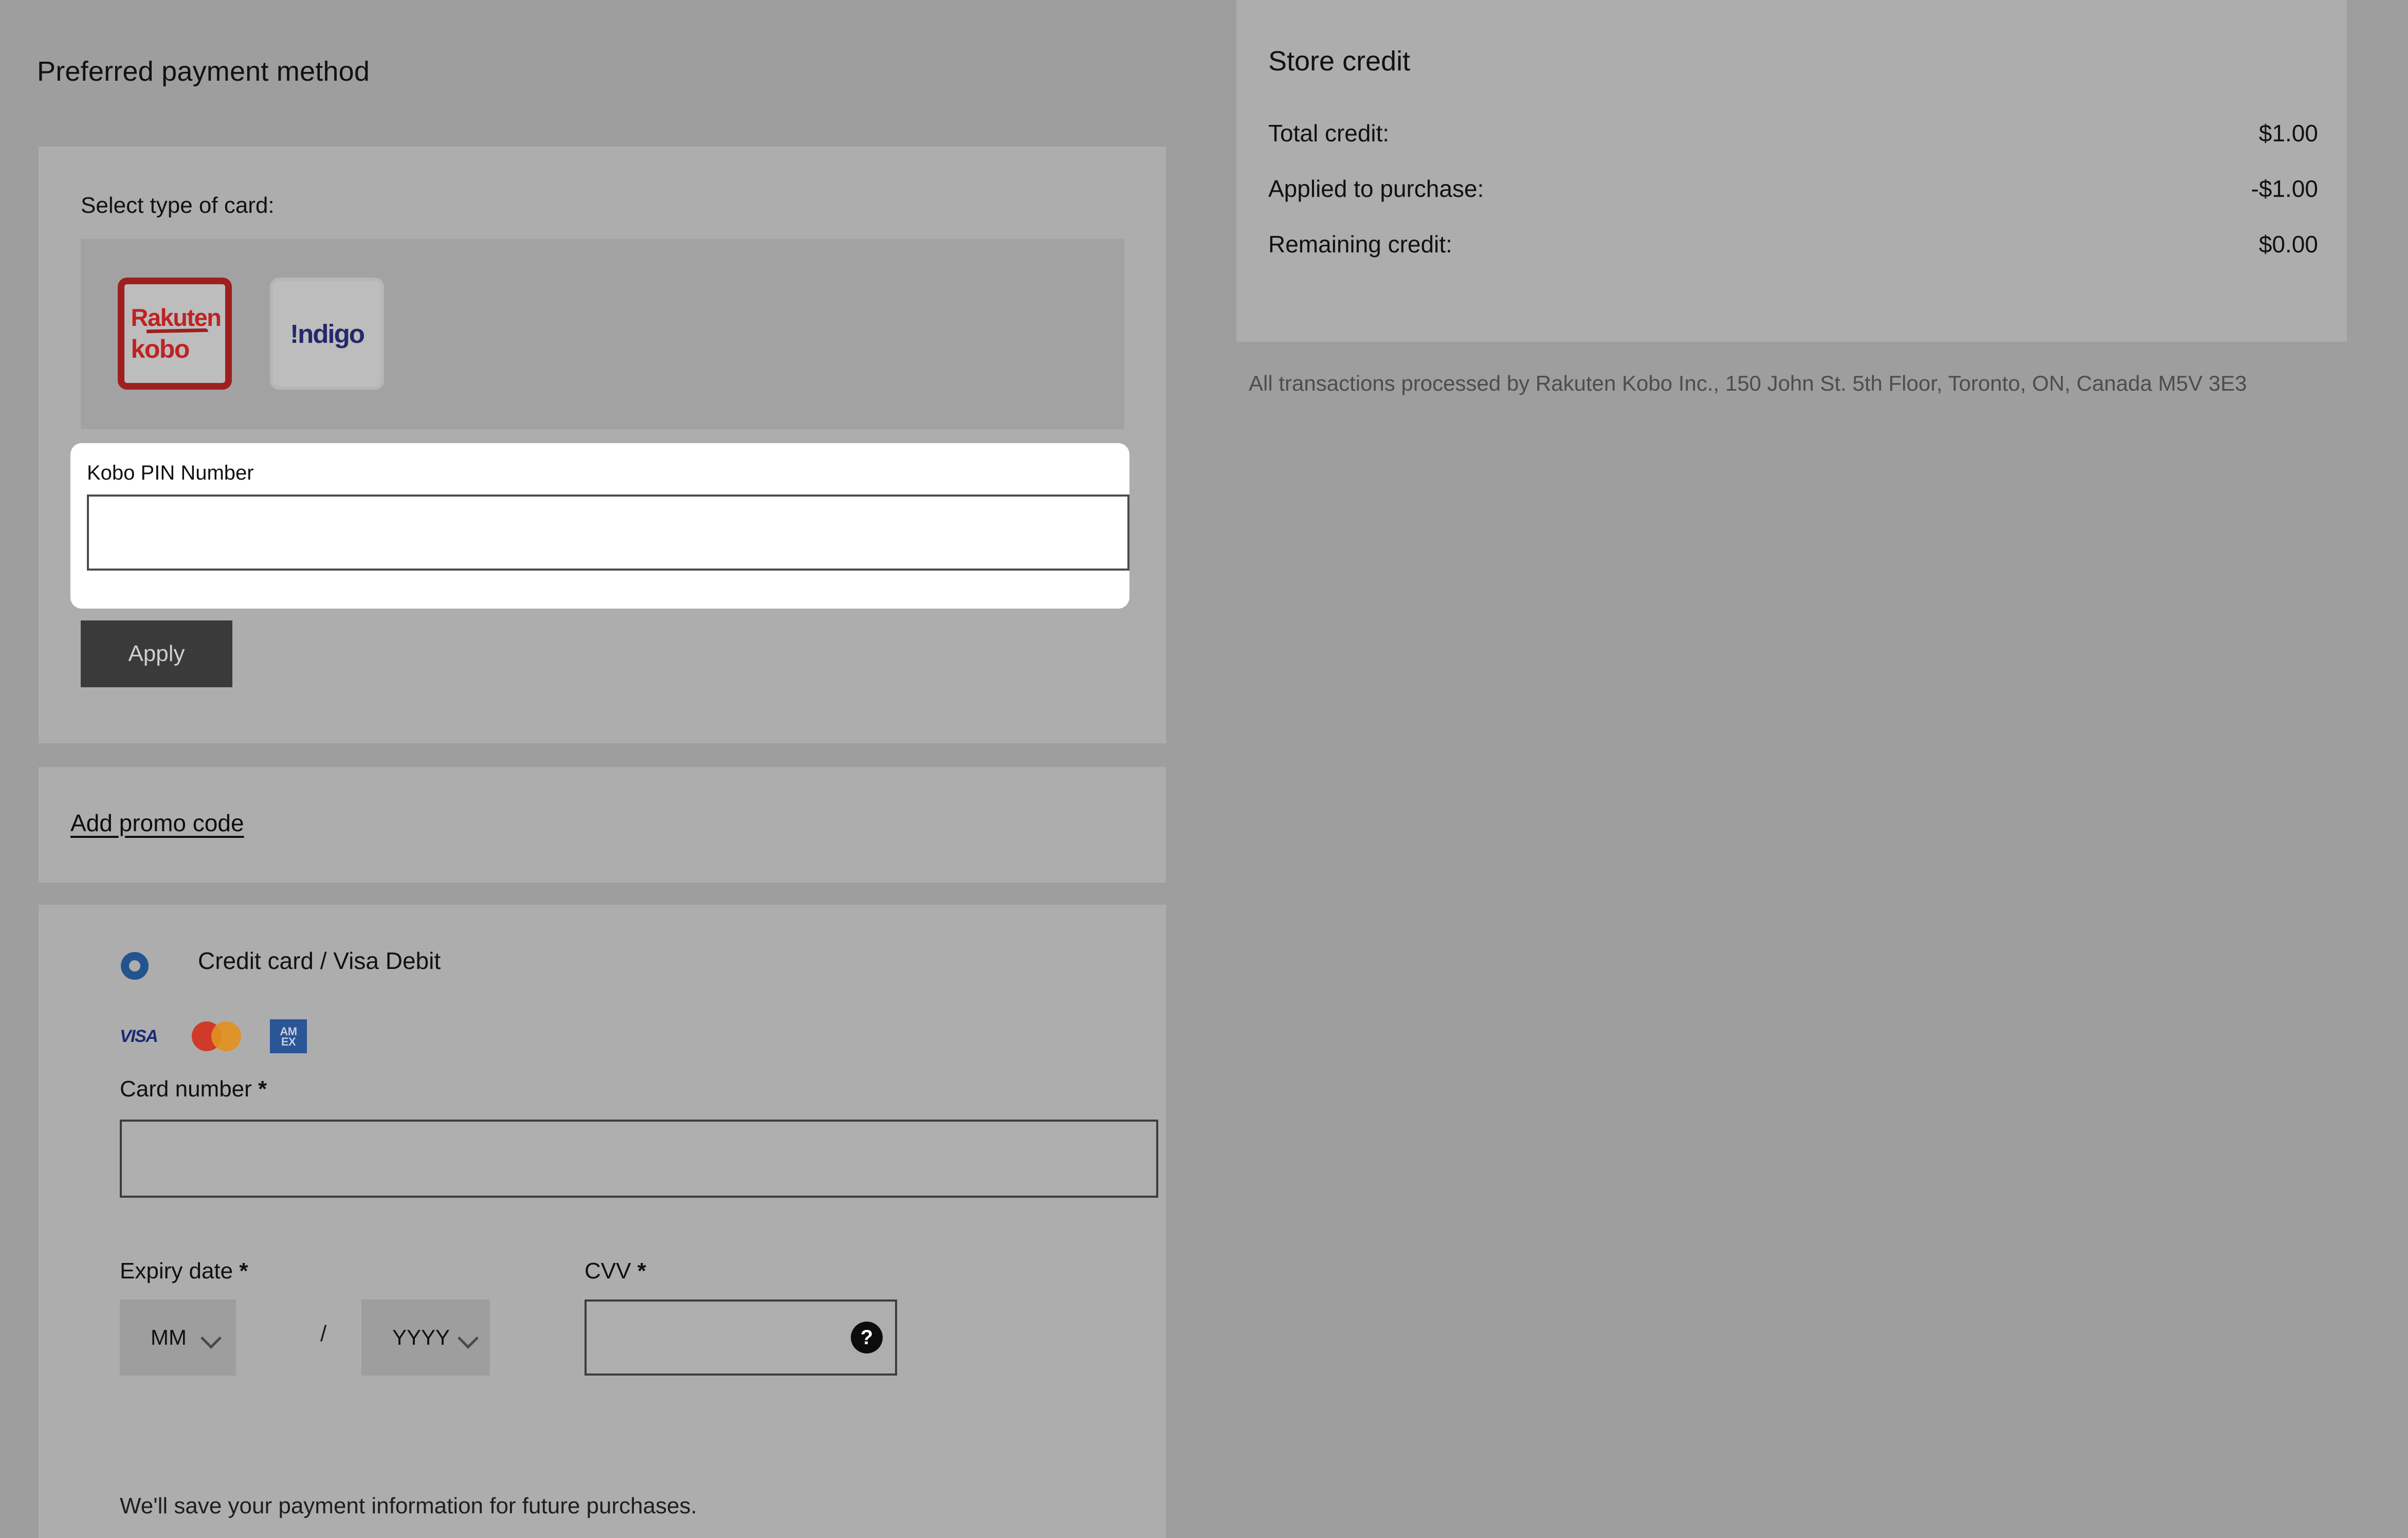 The height and width of the screenshot is (1538, 2408). Describe the element at coordinates (203, 72) in the screenshot. I see `page-title: Preferred payment method` at that location.